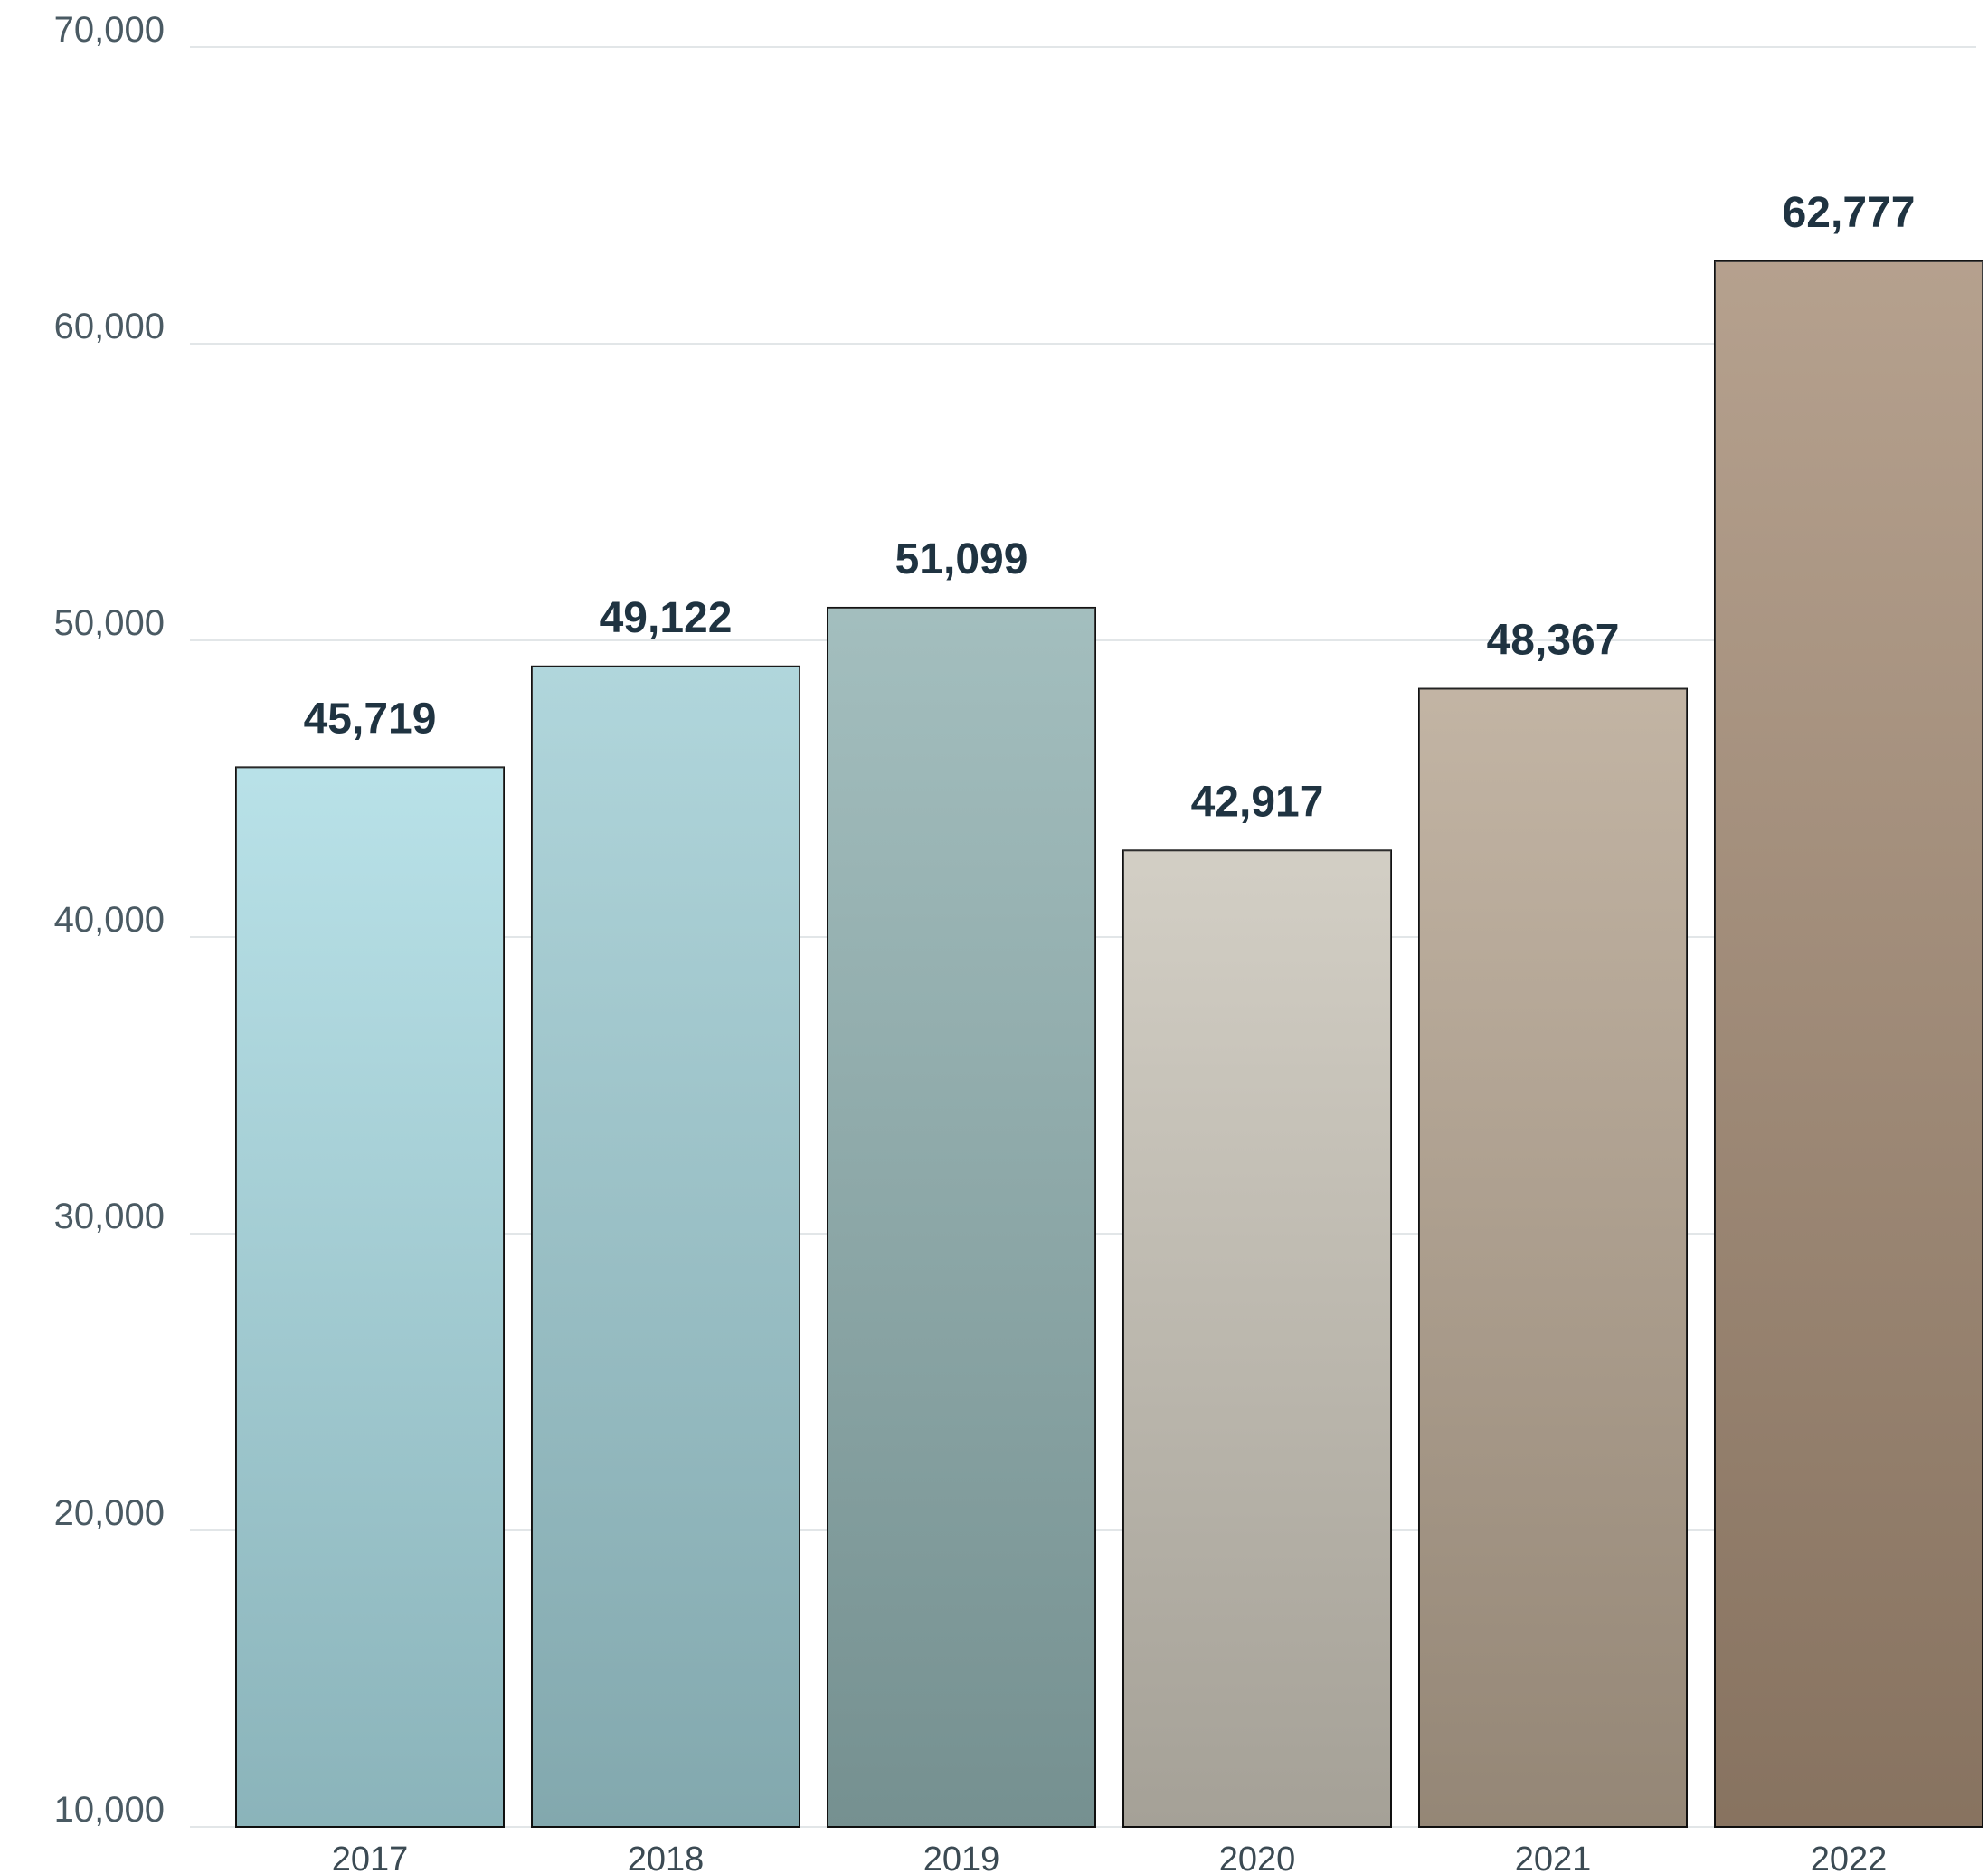  I want to click on y-tick-label: 40,000, so click(110, 920).